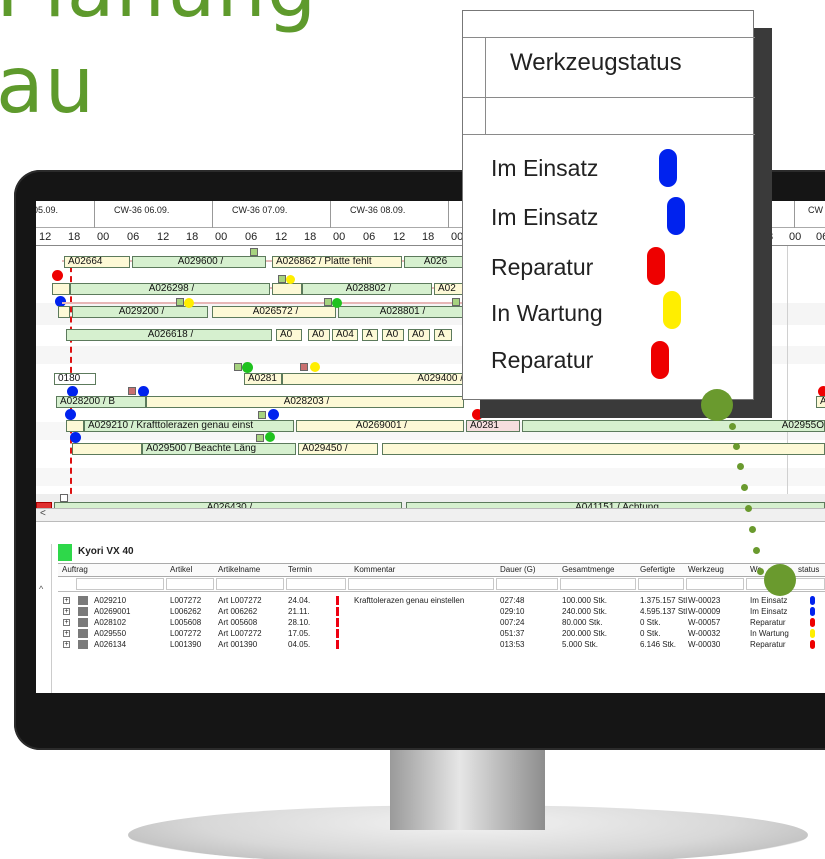  What do you see at coordinates (75, 569) in the screenshot?
I see `column-header-auftrag: Auftrag` at bounding box center [75, 569].